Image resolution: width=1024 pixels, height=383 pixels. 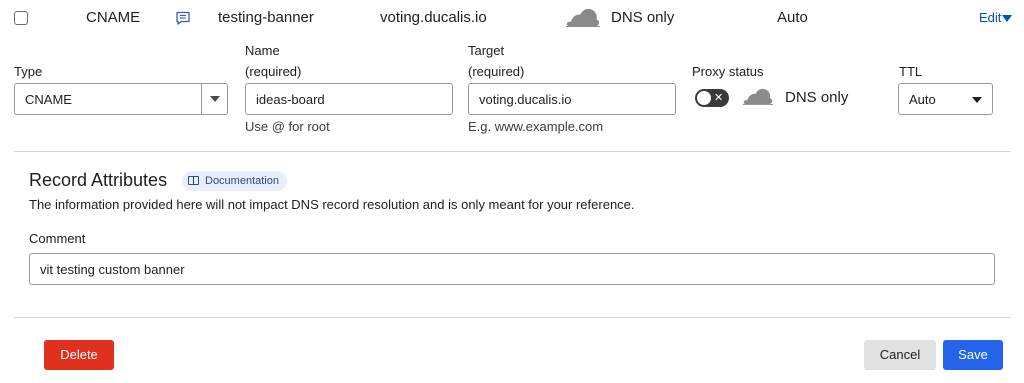 I want to click on edit-label: Edit, so click(x=990, y=17).